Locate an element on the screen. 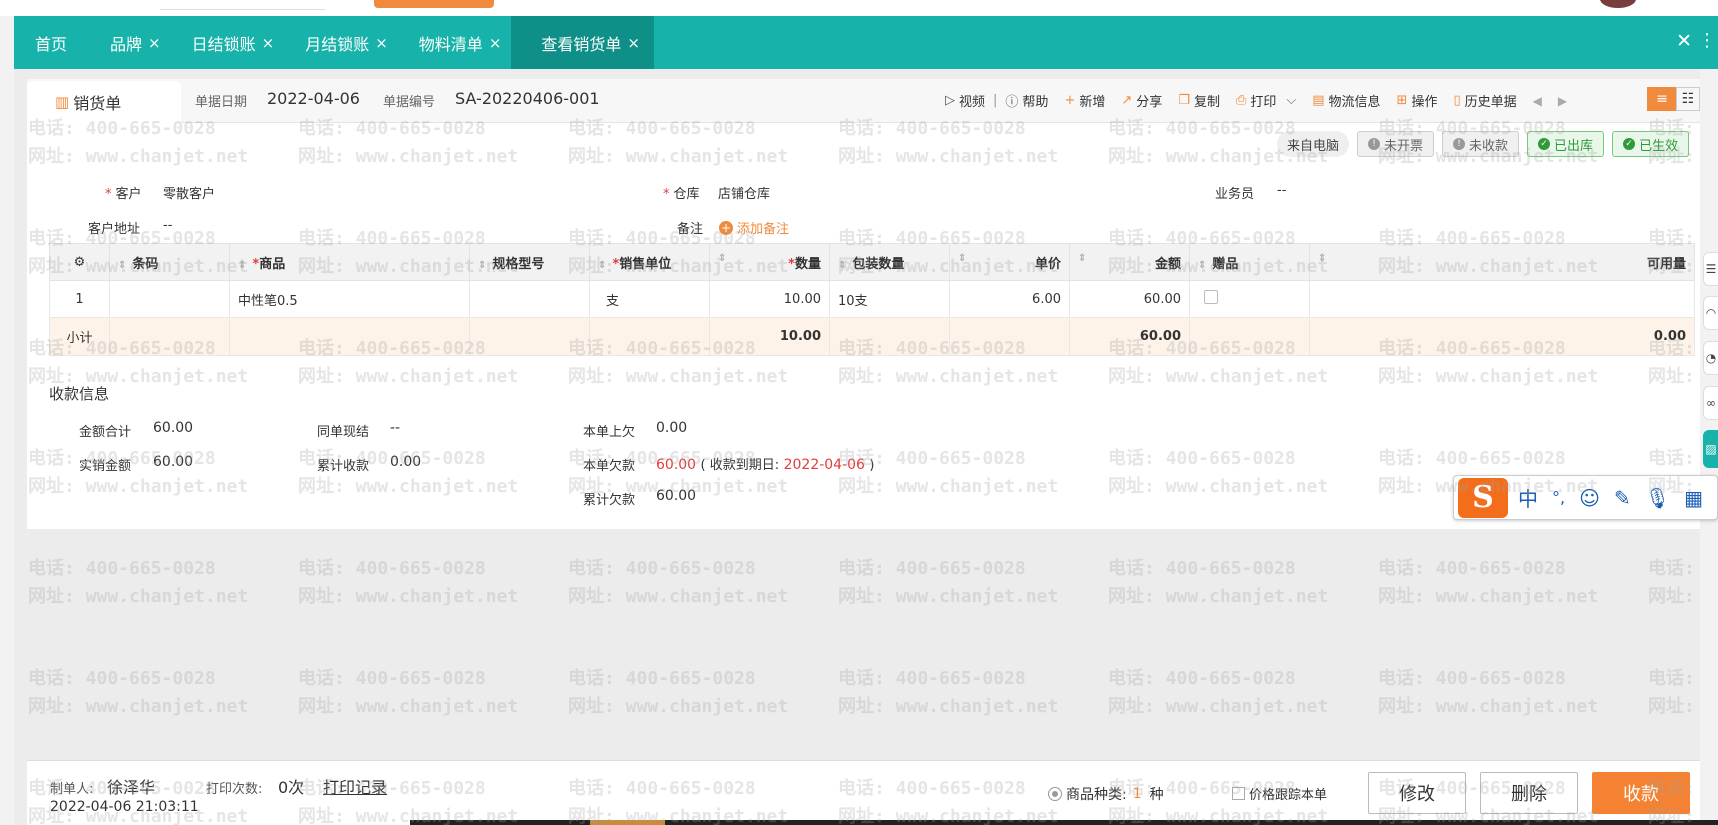 The height and width of the screenshot is (825, 1718). operate-button: ⊞ 操作 is located at coordinates (1417, 100).